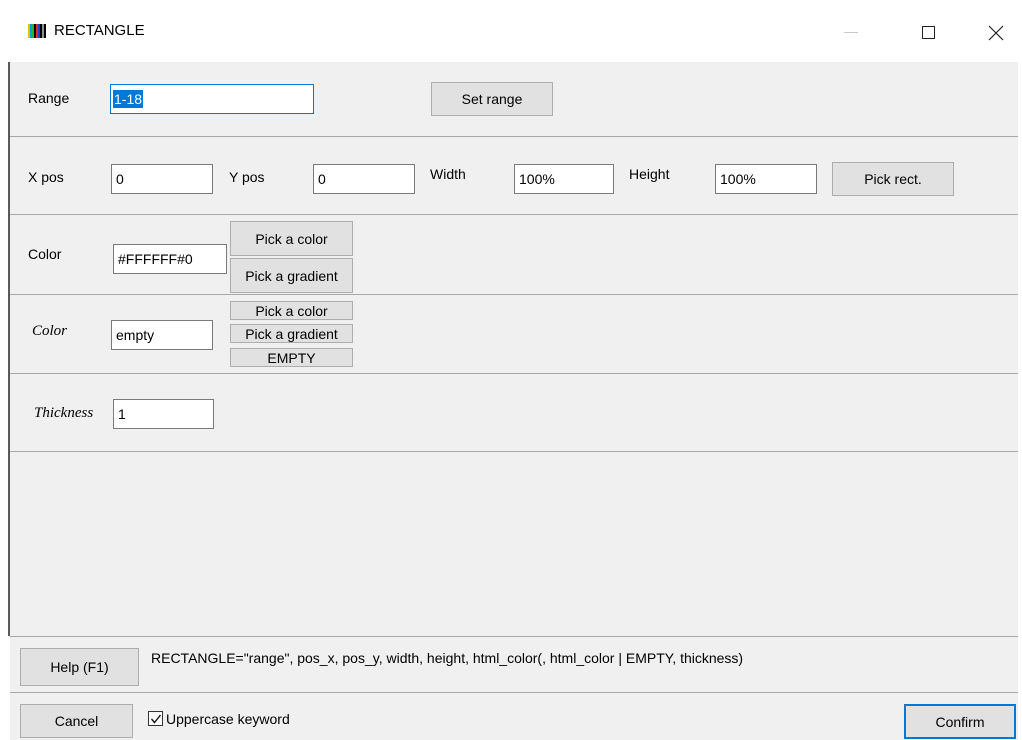  What do you see at coordinates (45, 254) in the screenshot?
I see `fill-color-label: Color` at bounding box center [45, 254].